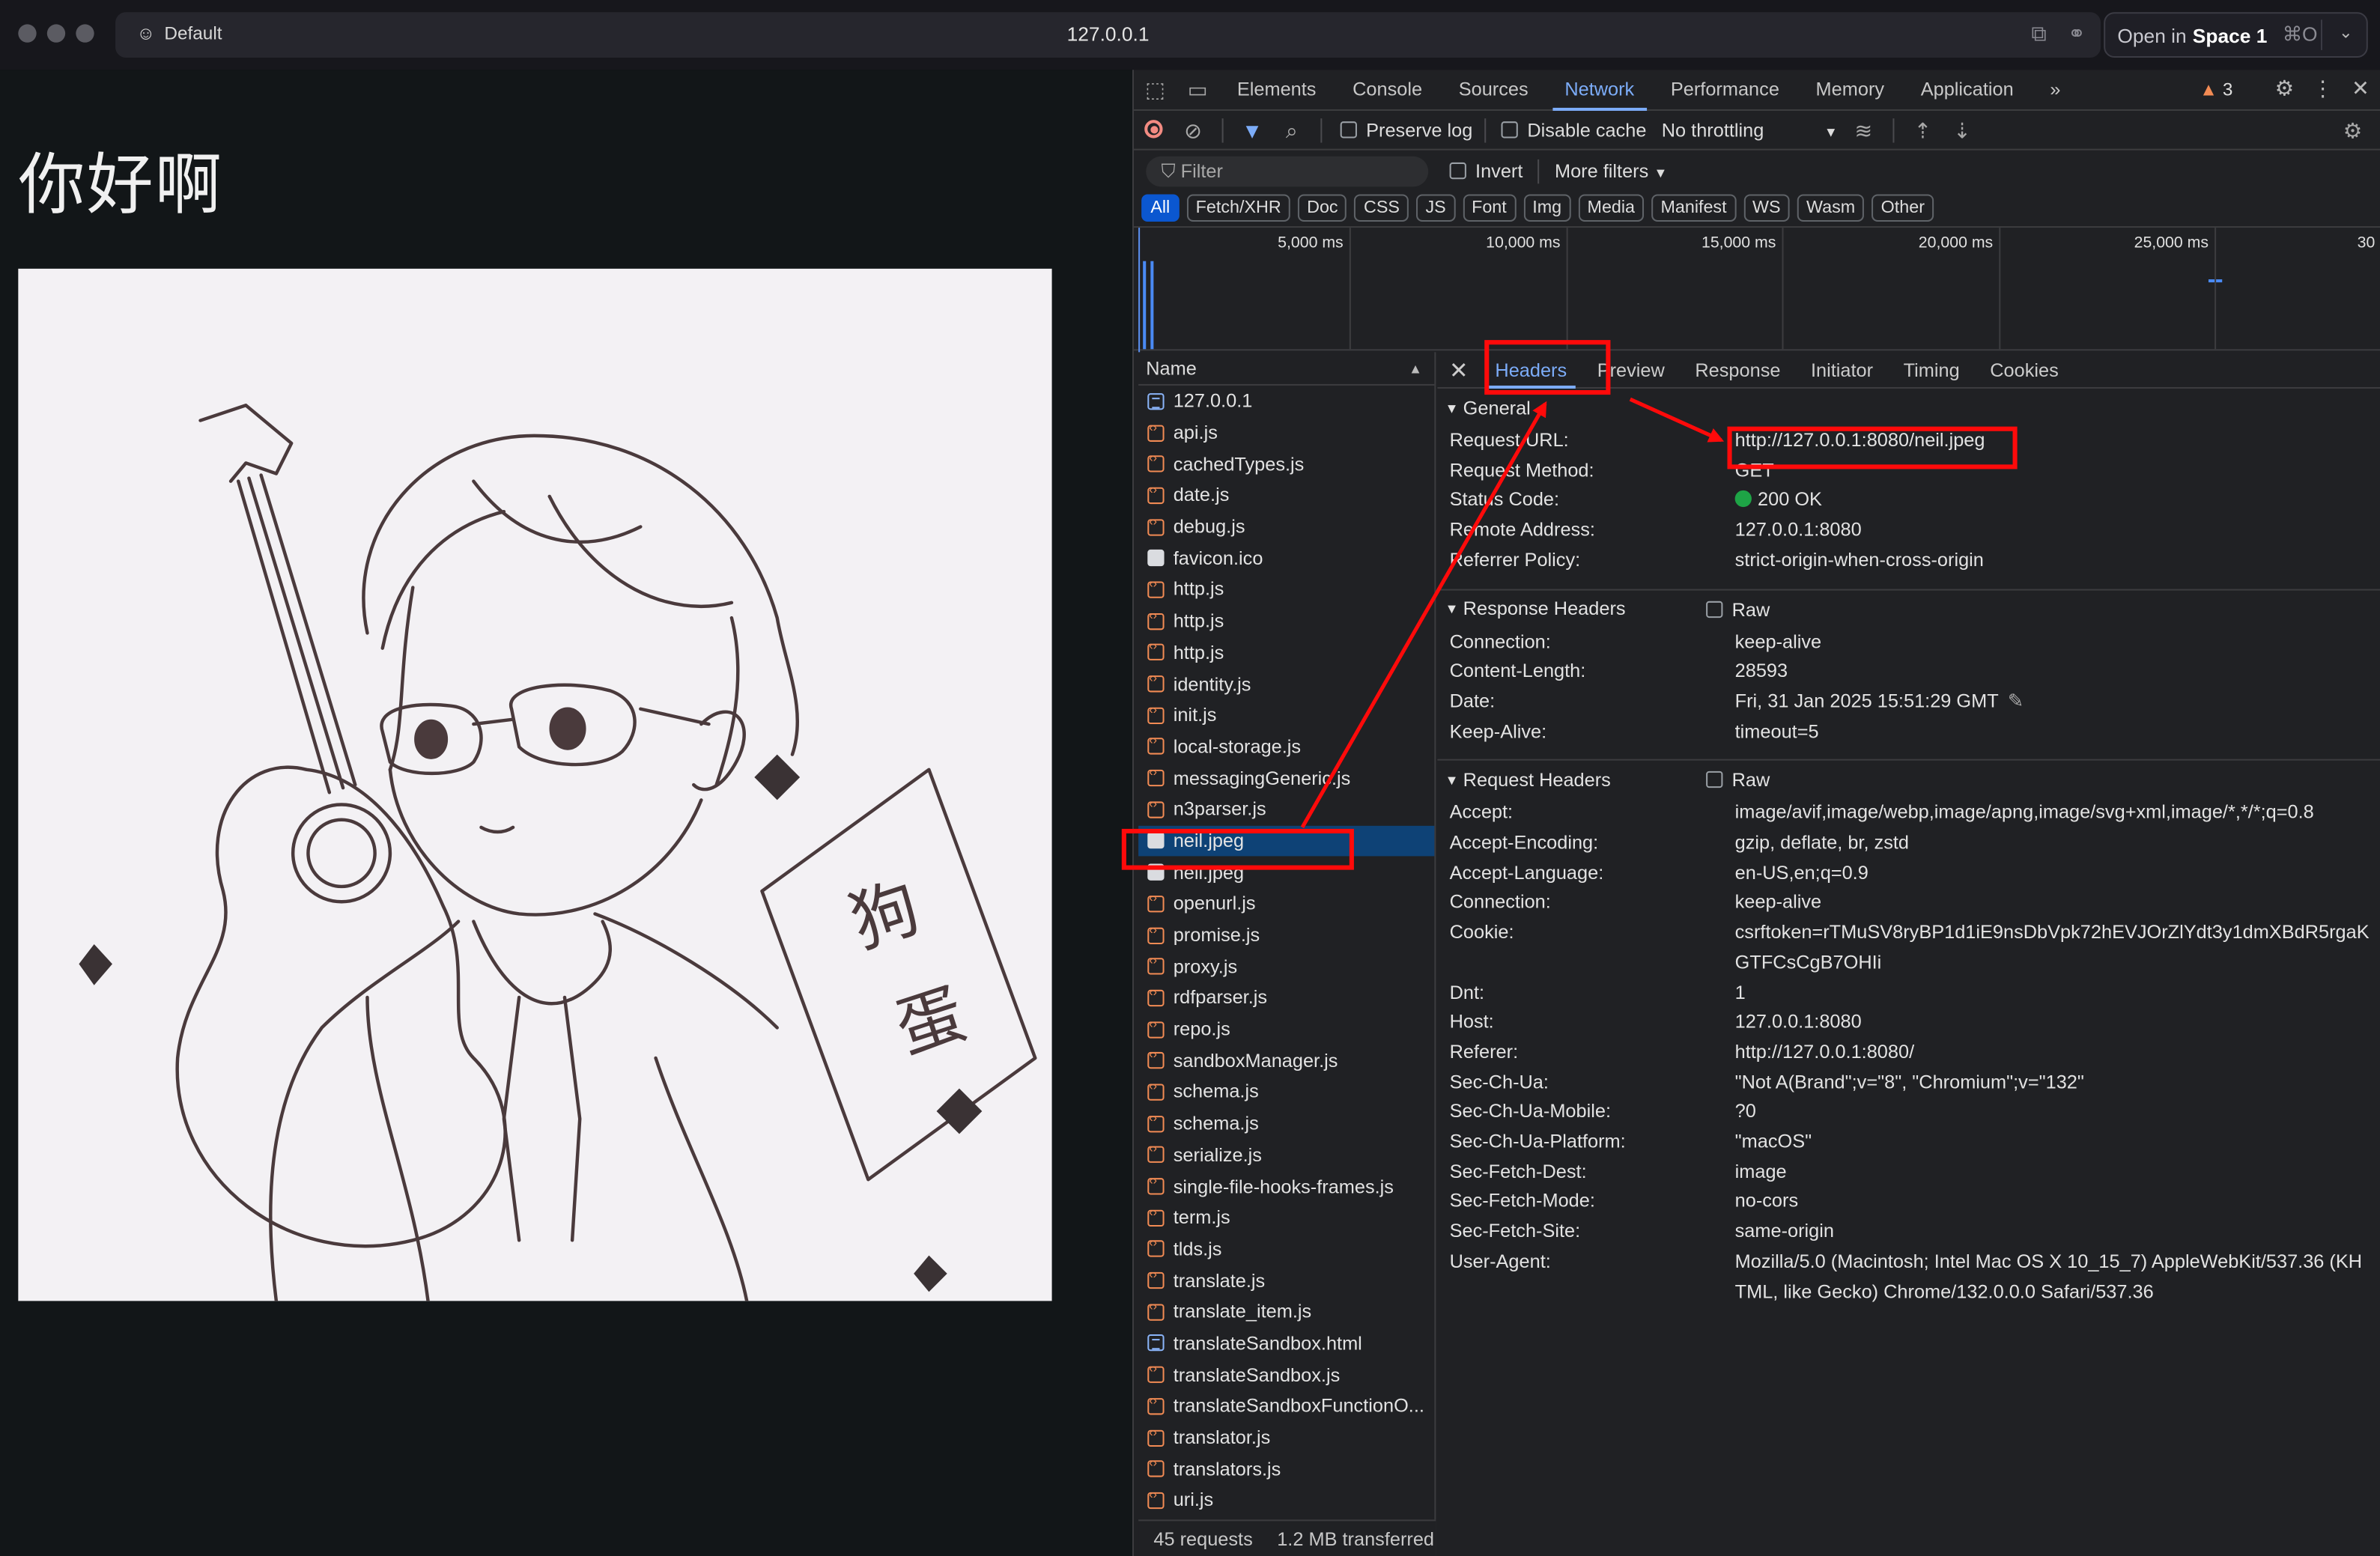 The image size is (2380, 1556). Describe the element at coordinates (1322, 208) in the screenshot. I see `type-filter-doc: Doc` at that location.